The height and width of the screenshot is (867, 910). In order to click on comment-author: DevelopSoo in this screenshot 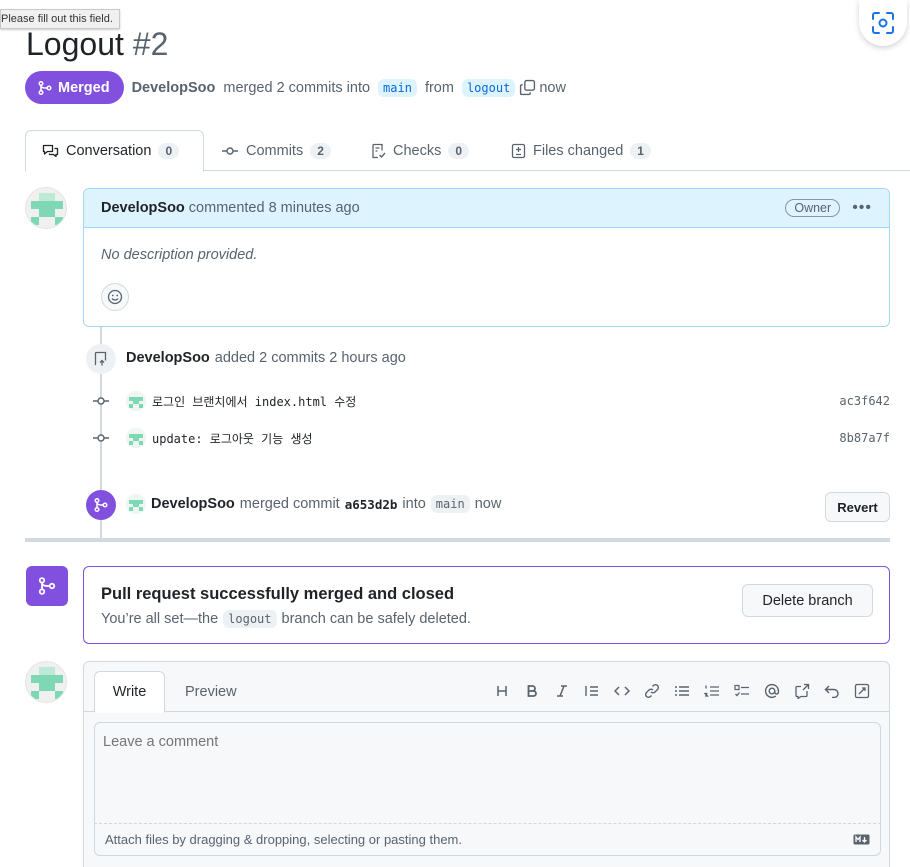, I will do `click(143, 208)`.